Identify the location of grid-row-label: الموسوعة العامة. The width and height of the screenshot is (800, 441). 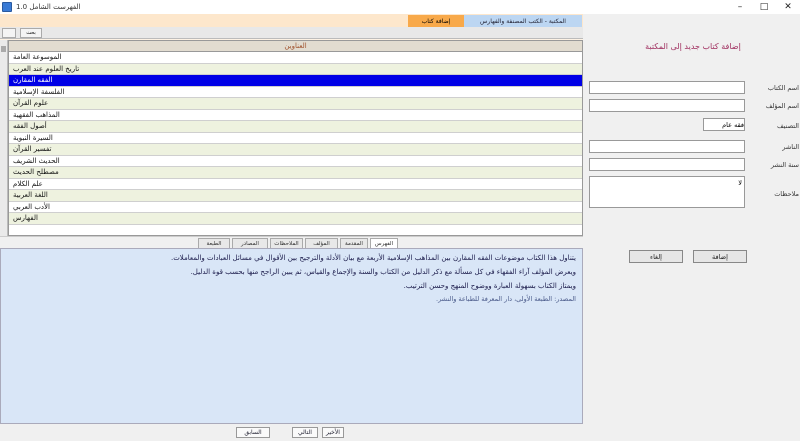
(37, 57).